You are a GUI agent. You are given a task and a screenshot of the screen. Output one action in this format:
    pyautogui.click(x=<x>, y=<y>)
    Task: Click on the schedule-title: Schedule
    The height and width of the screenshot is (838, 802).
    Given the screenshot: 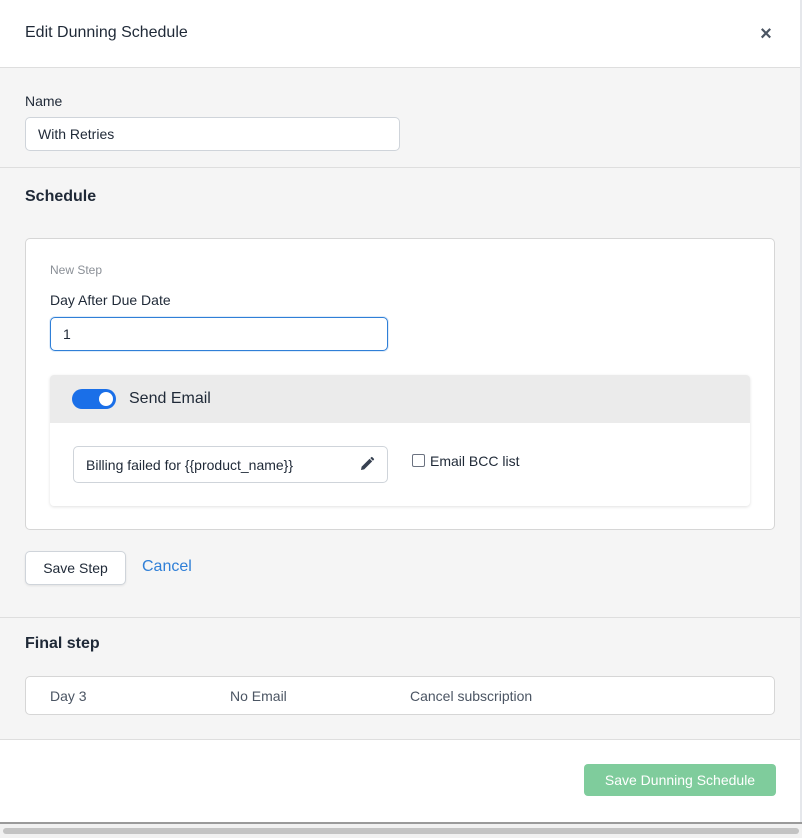 What is the action you would take?
    pyautogui.click(x=61, y=196)
    